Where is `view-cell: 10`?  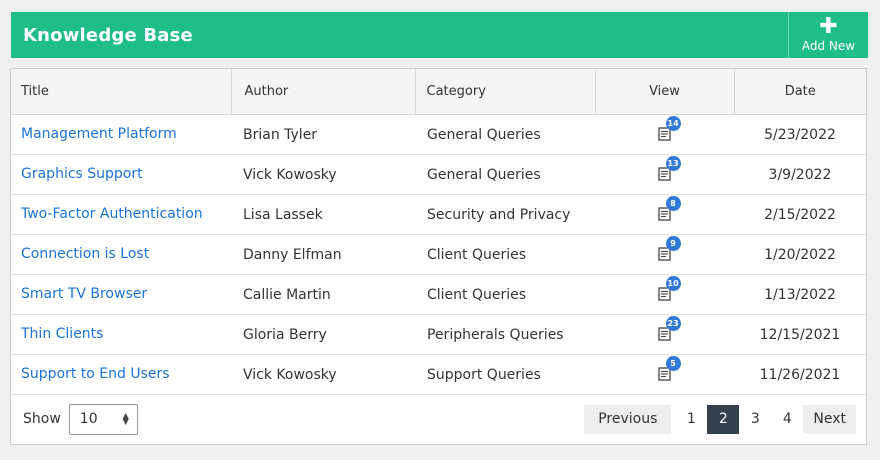
view-cell: 10 is located at coordinates (664, 294).